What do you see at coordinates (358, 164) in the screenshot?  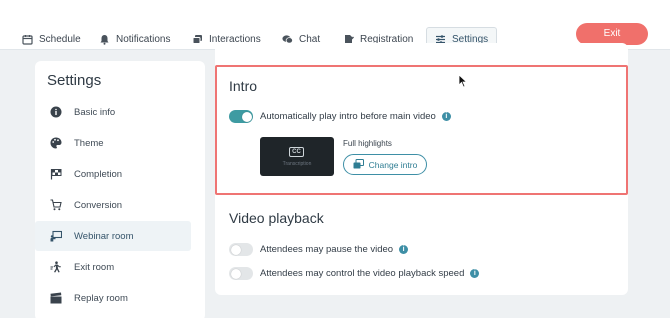 I see `swap-media-icon` at bounding box center [358, 164].